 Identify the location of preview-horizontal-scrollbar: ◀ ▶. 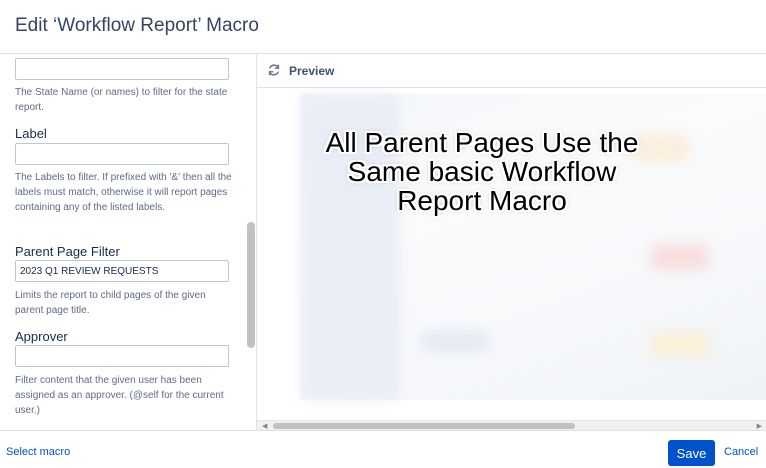
(511, 425).